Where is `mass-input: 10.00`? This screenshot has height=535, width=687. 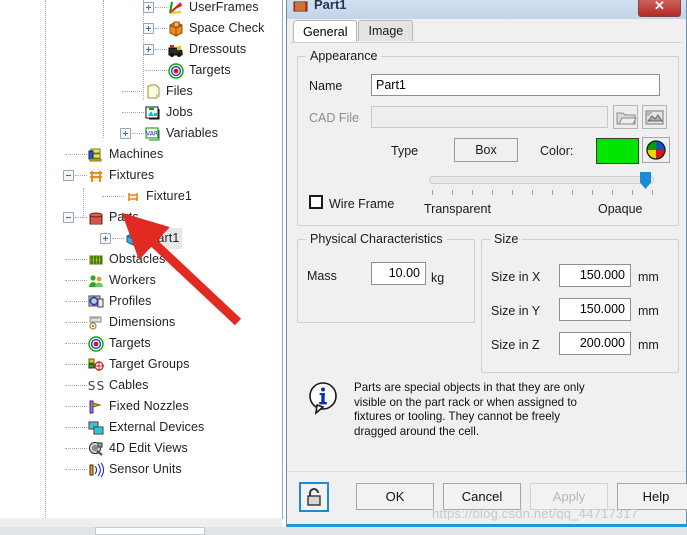 mass-input: 10.00 is located at coordinates (398, 273).